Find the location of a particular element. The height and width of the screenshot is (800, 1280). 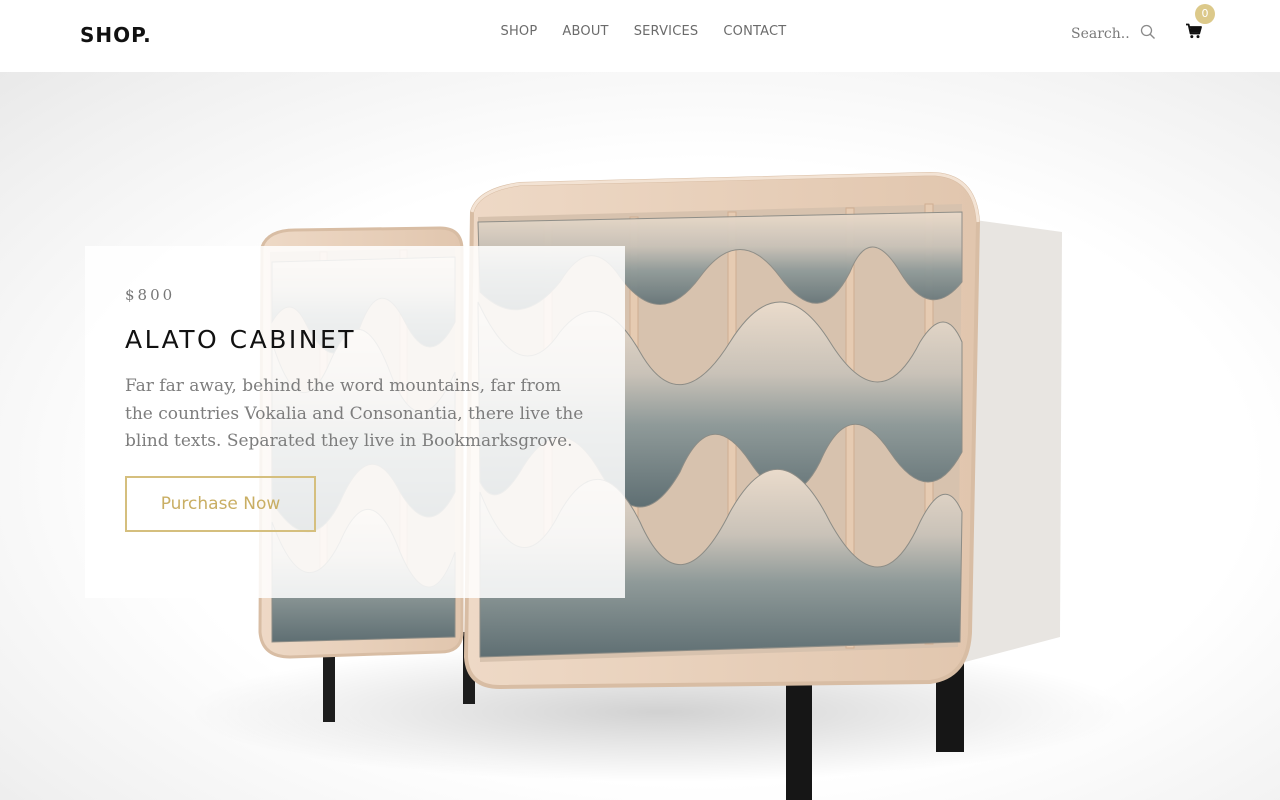

product-price: $800 is located at coordinates (150, 295).